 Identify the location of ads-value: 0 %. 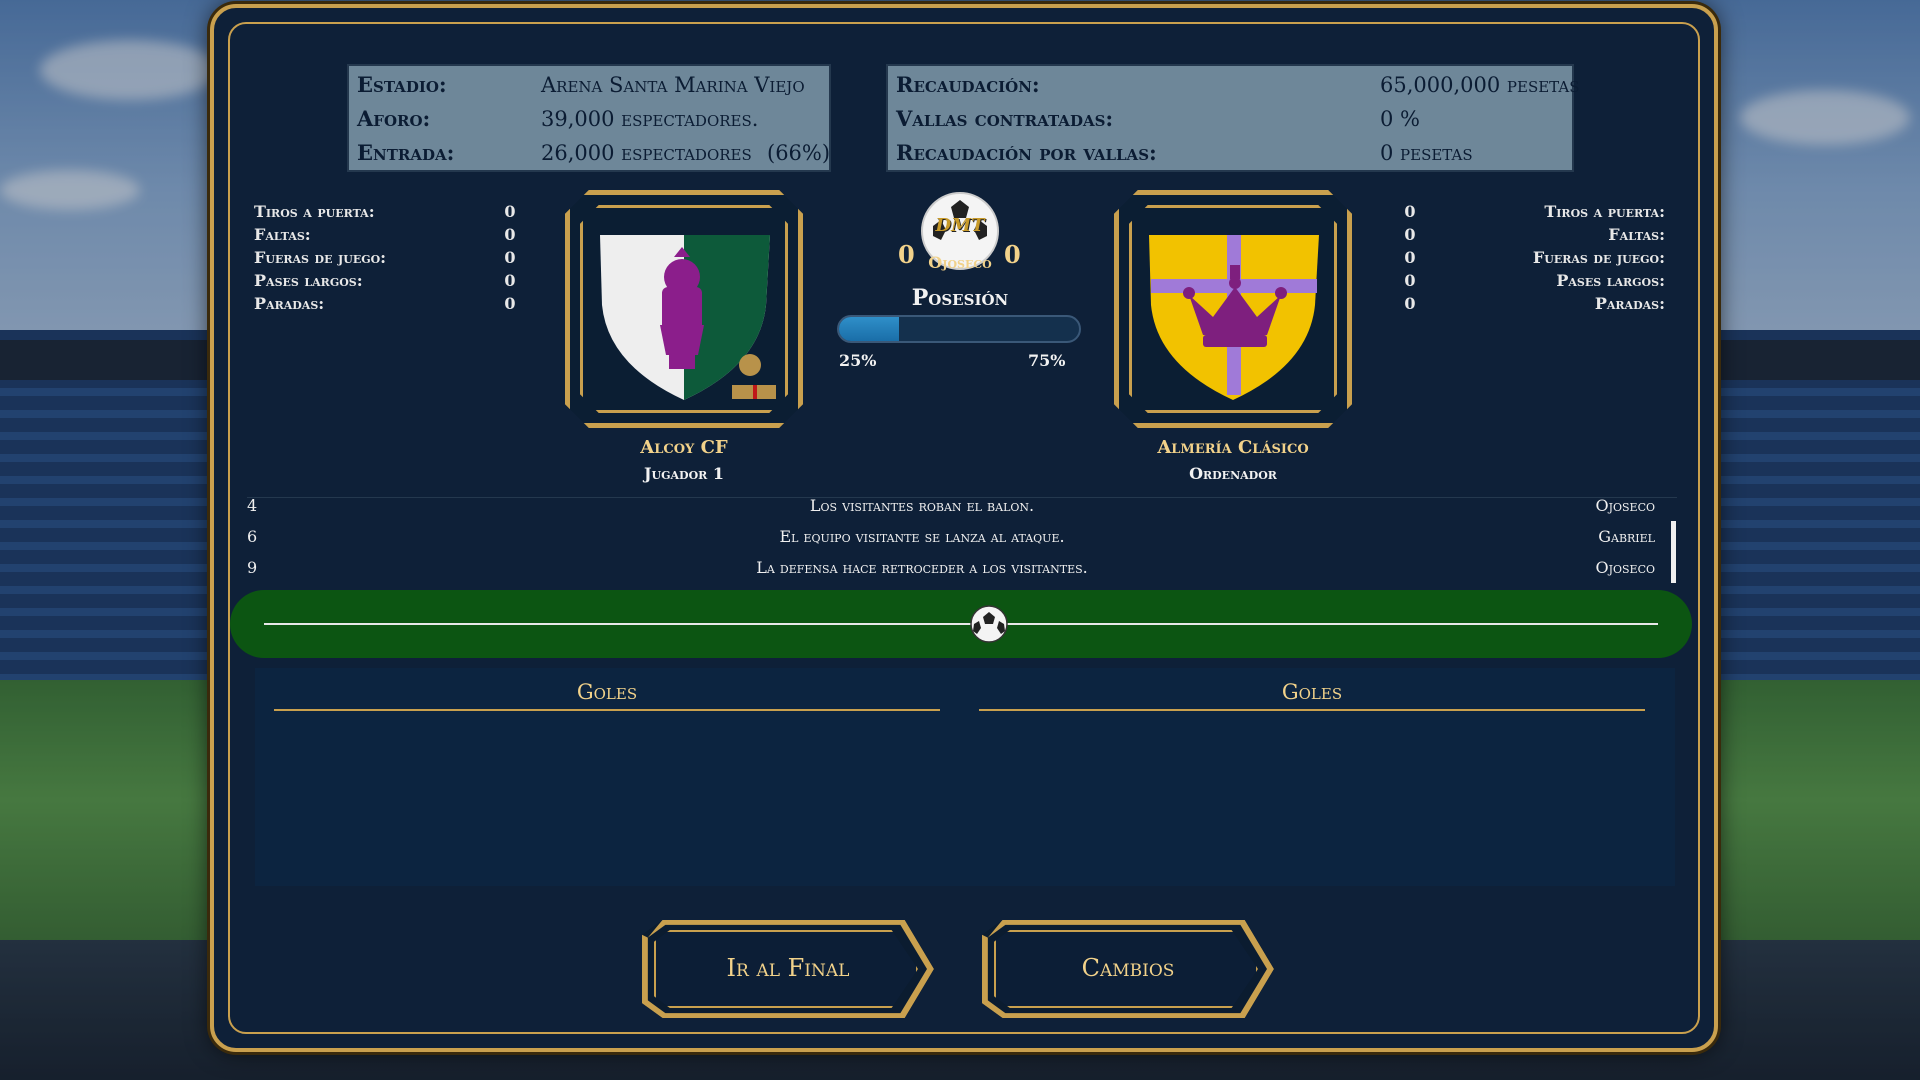
(1400, 119).